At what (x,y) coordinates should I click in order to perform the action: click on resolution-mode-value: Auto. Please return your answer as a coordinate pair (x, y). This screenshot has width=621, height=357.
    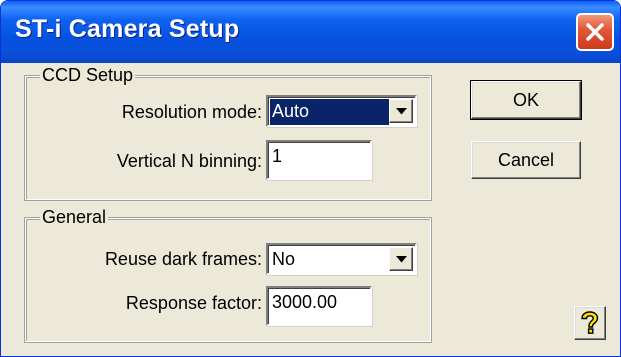
    Looking at the image, I should click on (329, 112).